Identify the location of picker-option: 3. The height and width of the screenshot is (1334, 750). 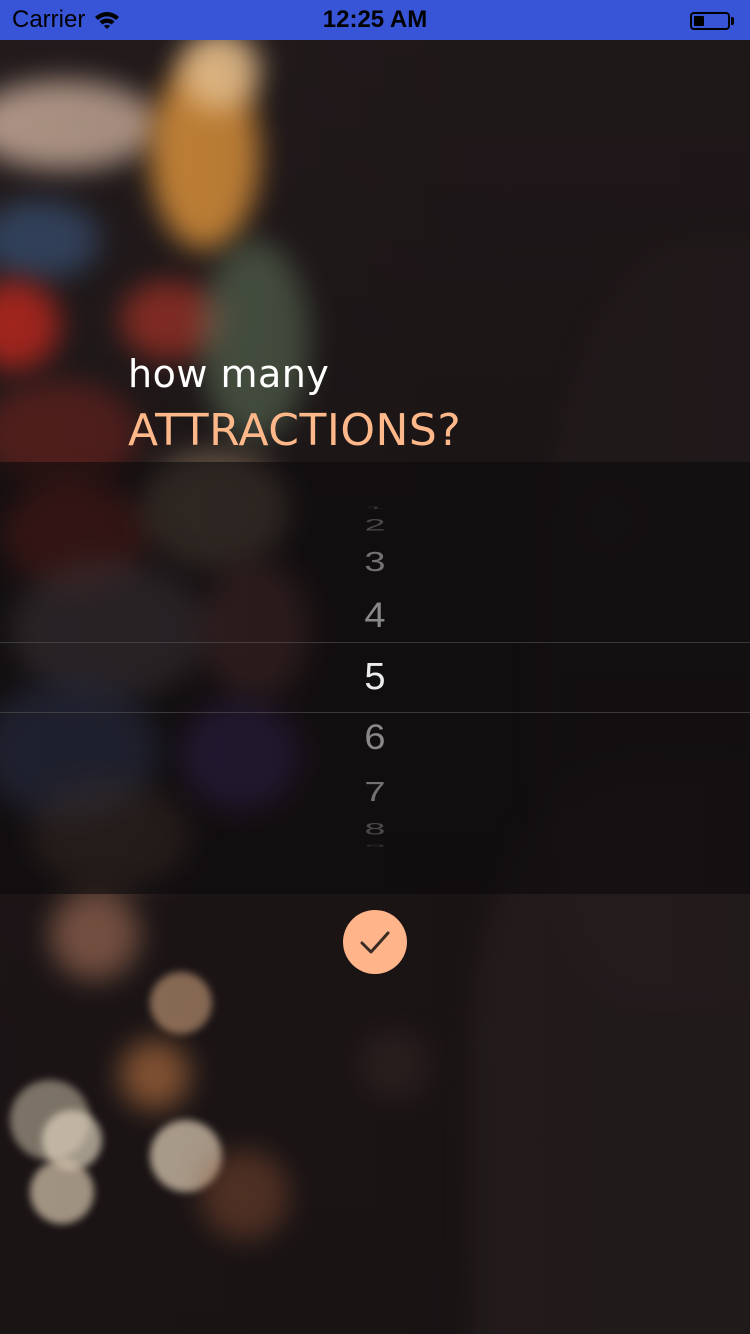
(375, 562).